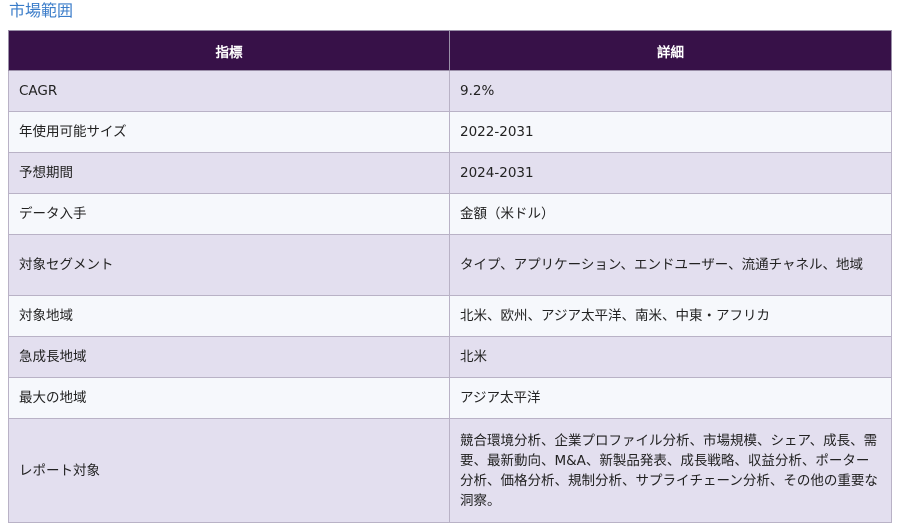  What do you see at coordinates (229, 398) in the screenshot?
I see `row-metric: 最大の地域` at bounding box center [229, 398].